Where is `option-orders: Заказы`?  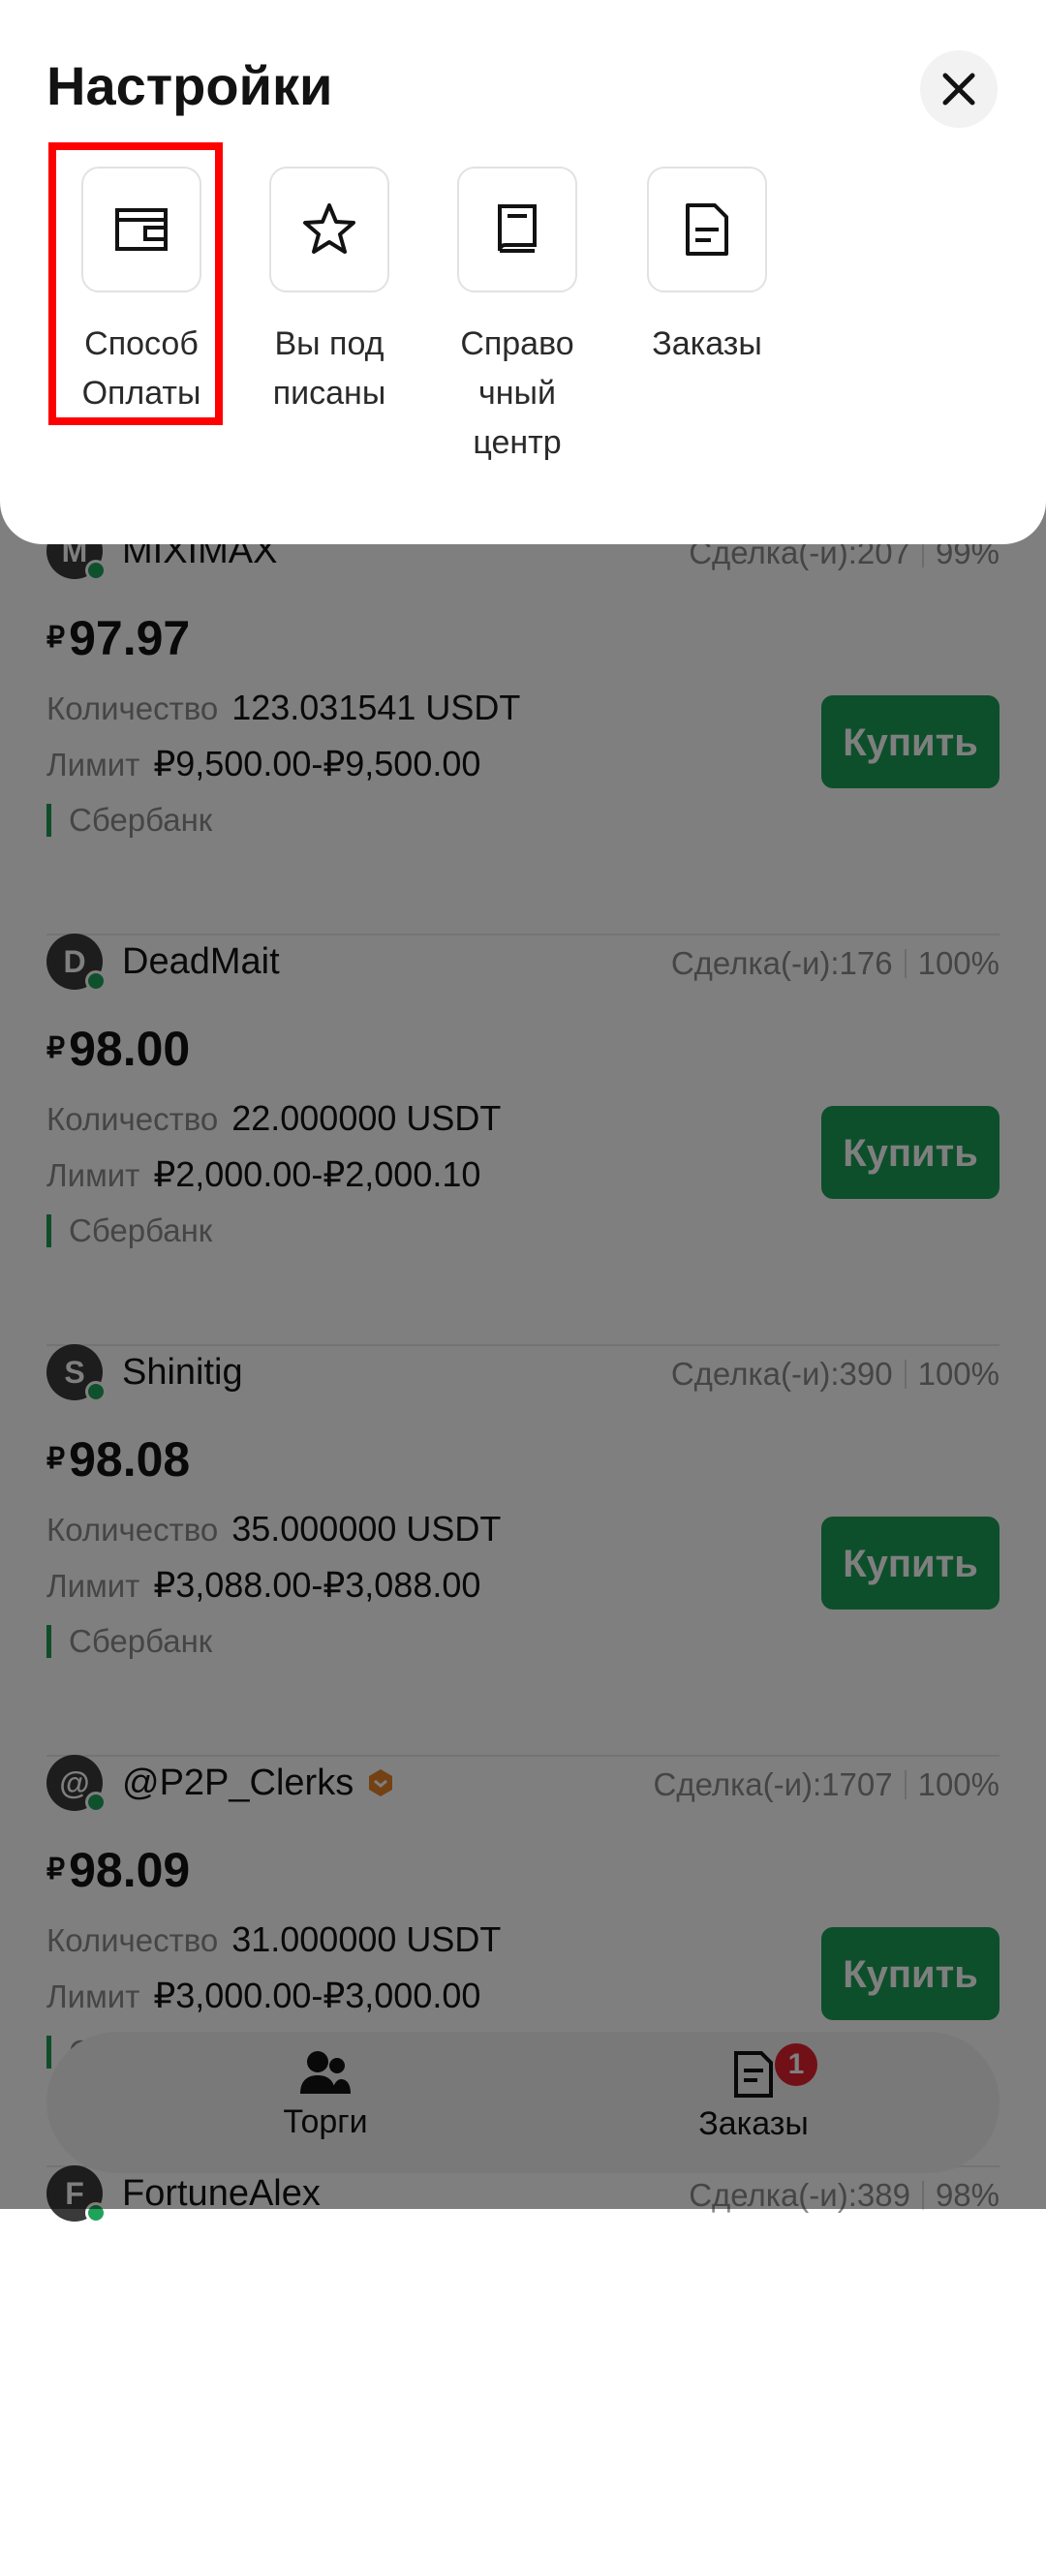
option-orders: Заказы is located at coordinates (707, 268).